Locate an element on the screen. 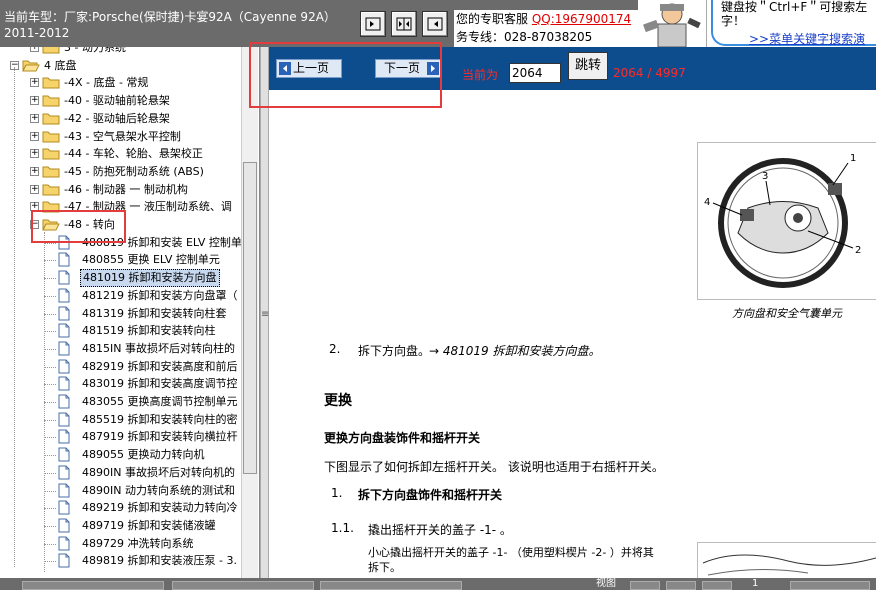 The image size is (876, 590). tree-item-label: -44 - 车轮、轮胎、悬架校正 is located at coordinates (133, 154).